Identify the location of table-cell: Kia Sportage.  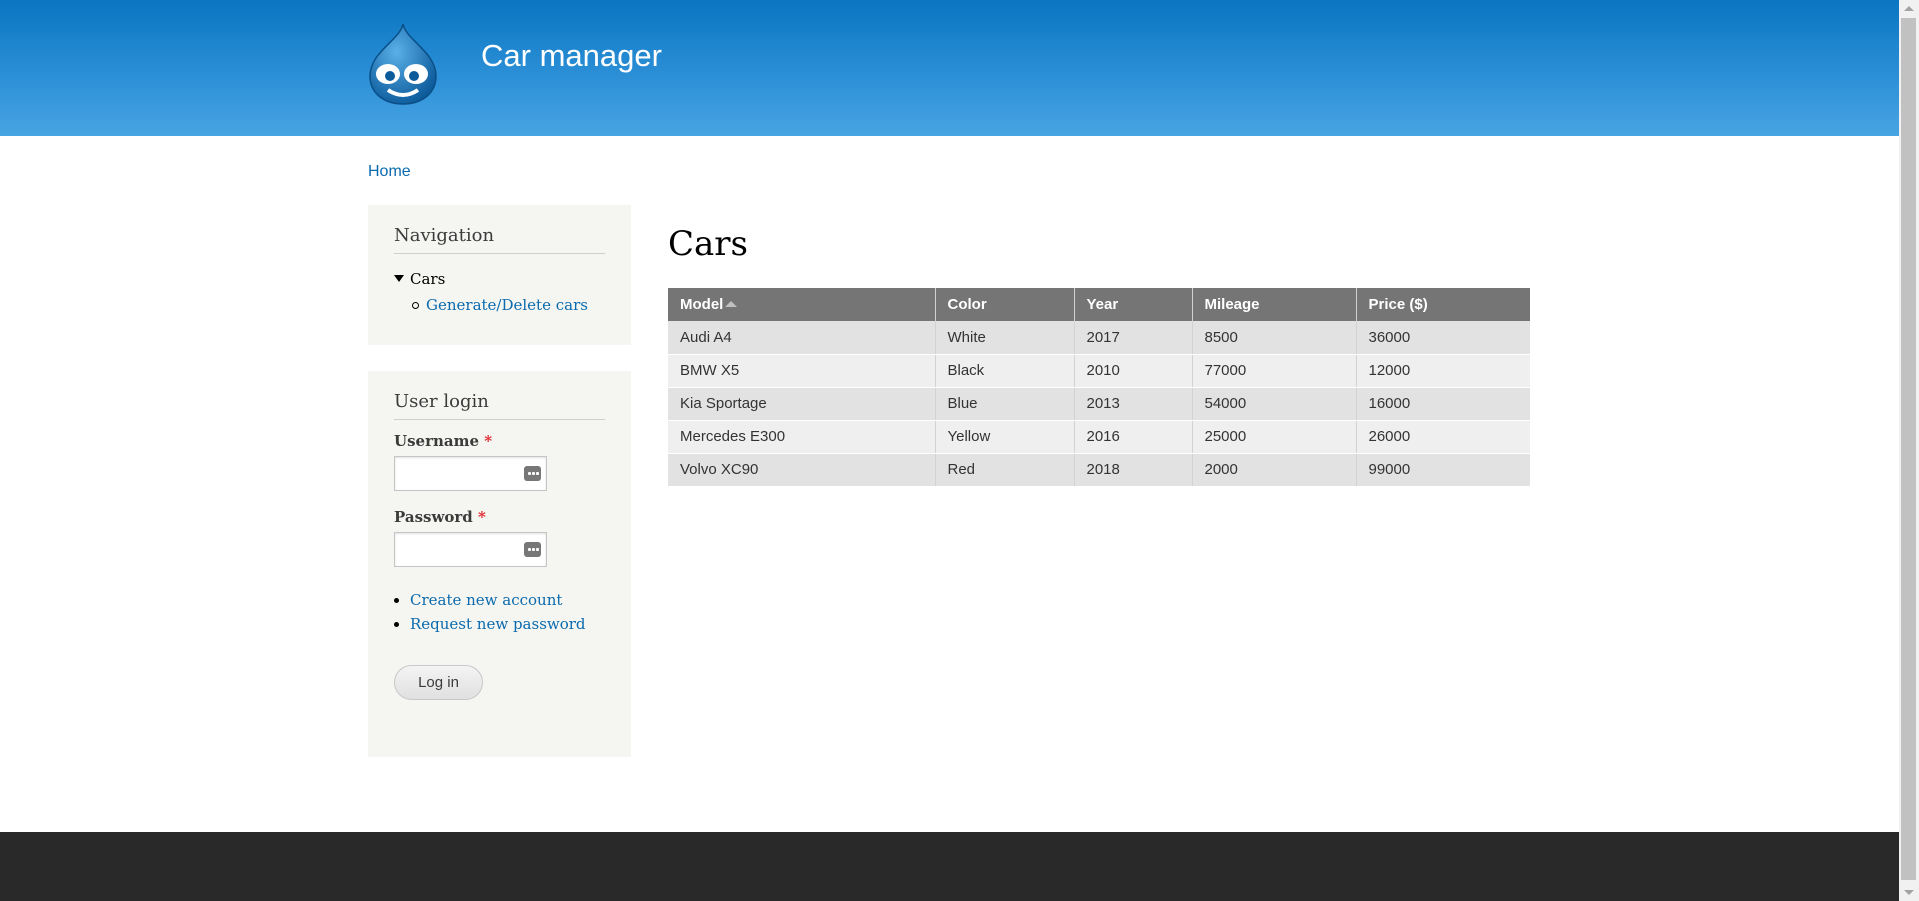
(802, 404).